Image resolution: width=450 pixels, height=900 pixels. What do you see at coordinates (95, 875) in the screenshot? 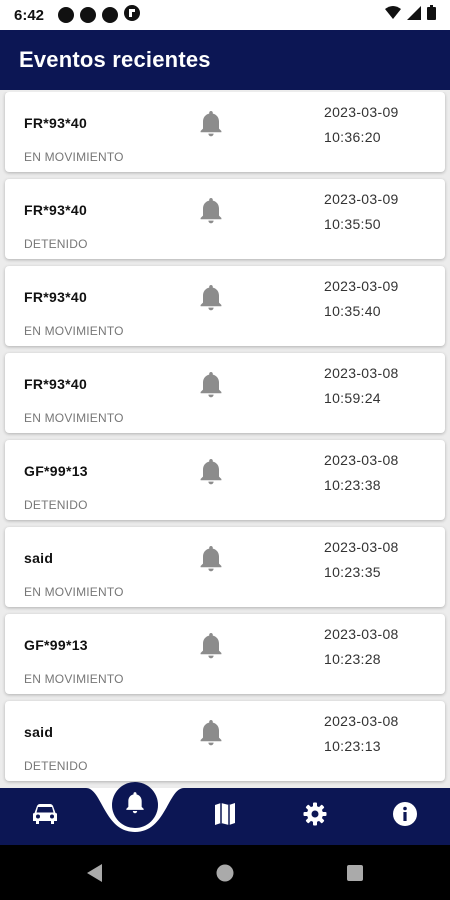
I see `back-icon` at bounding box center [95, 875].